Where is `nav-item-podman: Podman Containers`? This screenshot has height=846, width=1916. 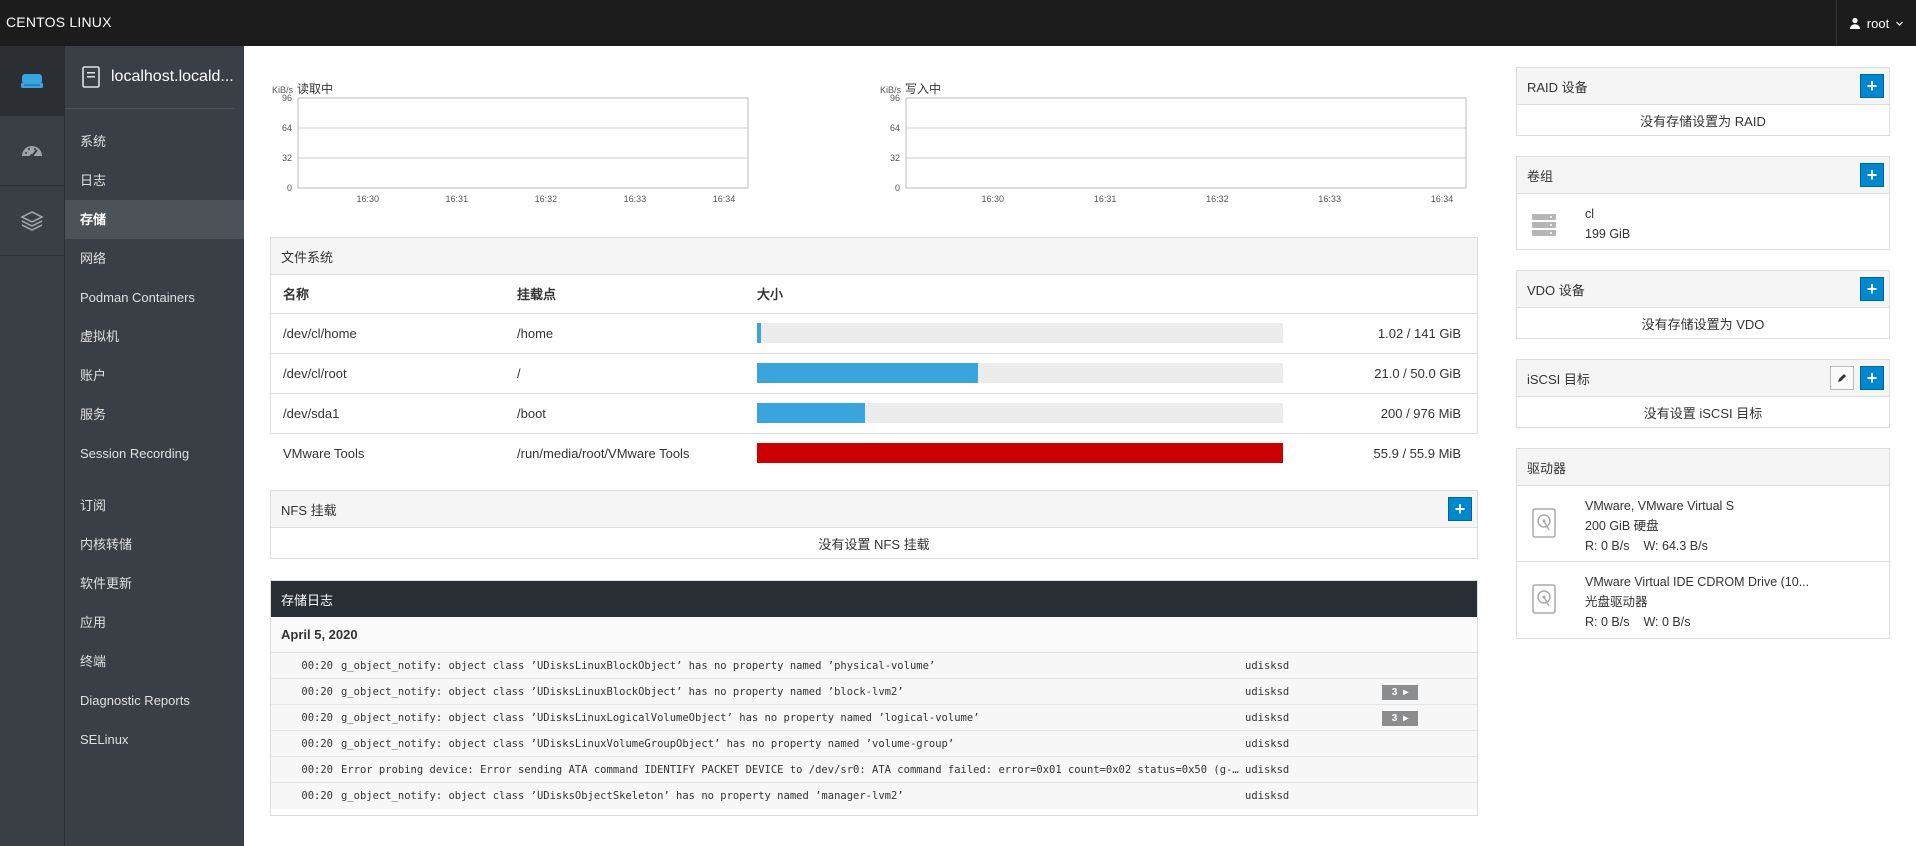 nav-item-podman: Podman Containers is located at coordinates (154, 297).